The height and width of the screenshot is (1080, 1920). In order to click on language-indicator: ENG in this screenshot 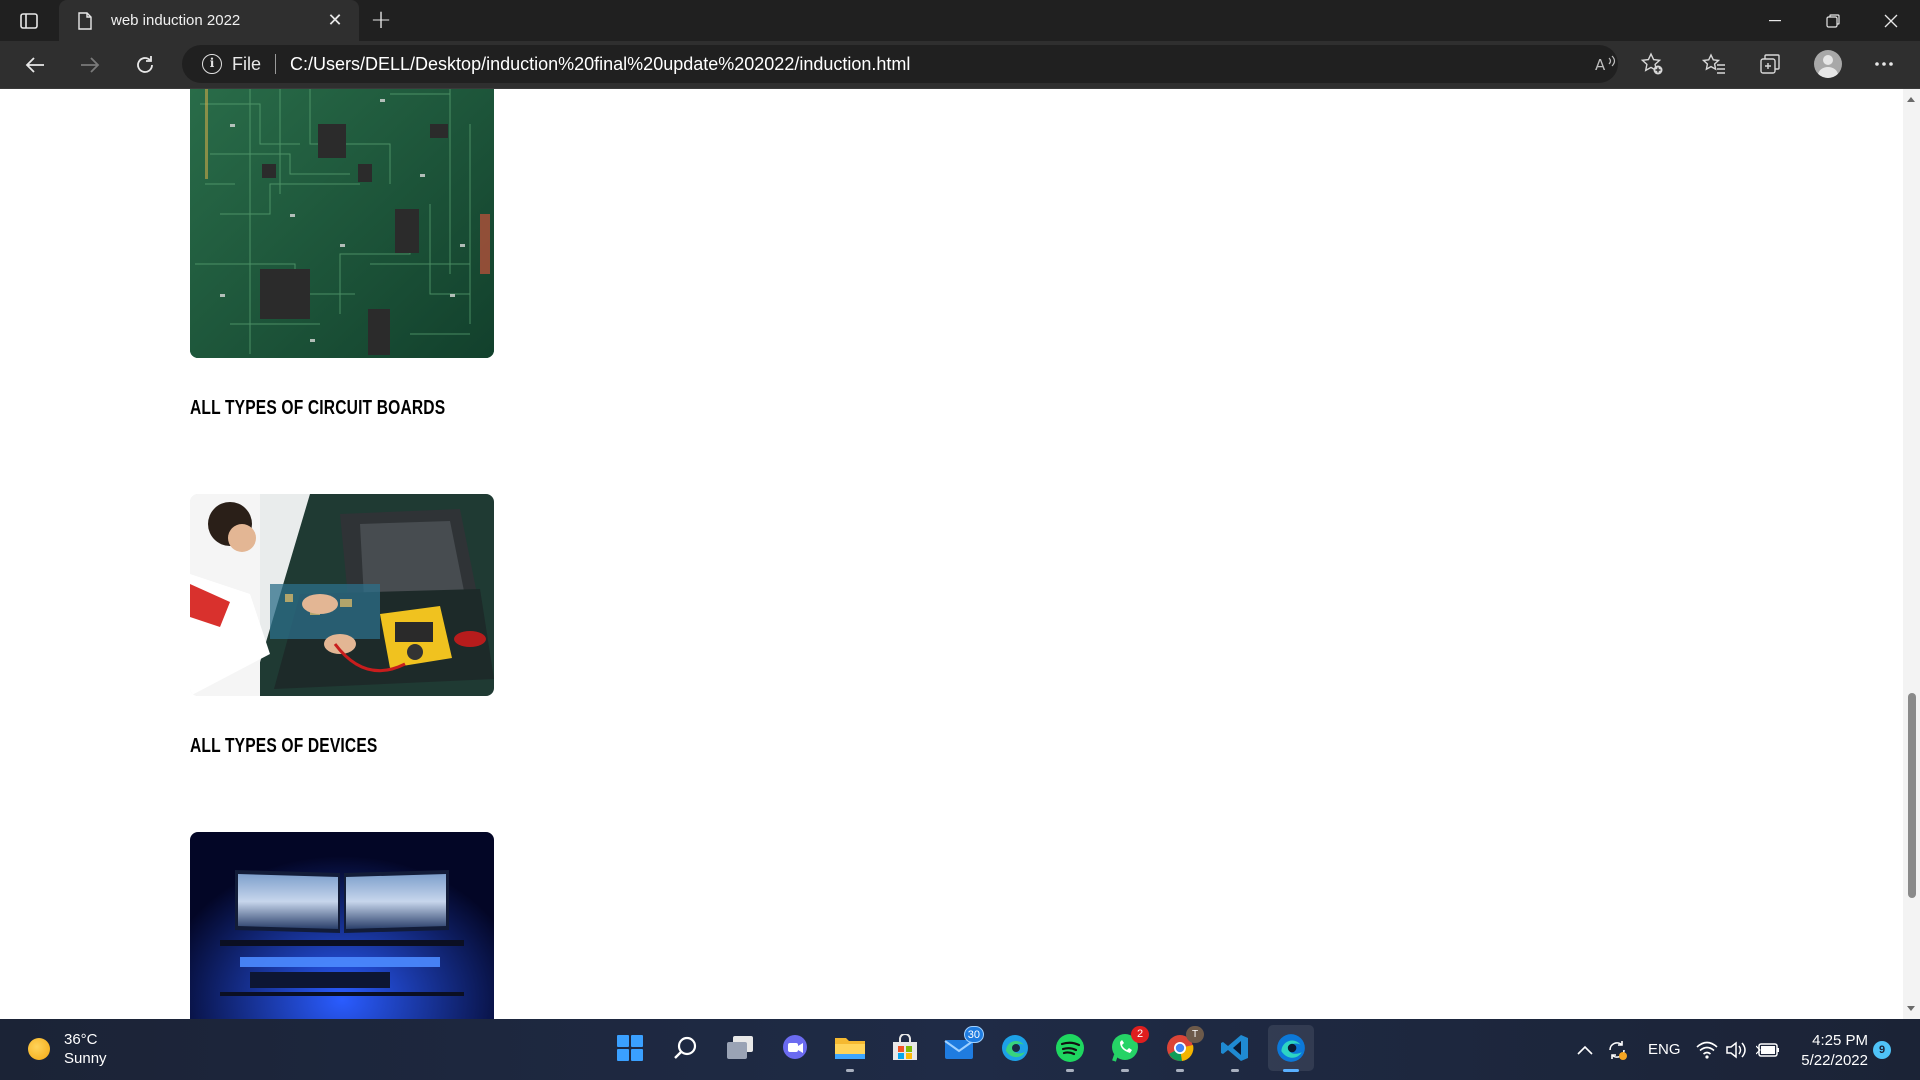, I will do `click(1664, 1049)`.